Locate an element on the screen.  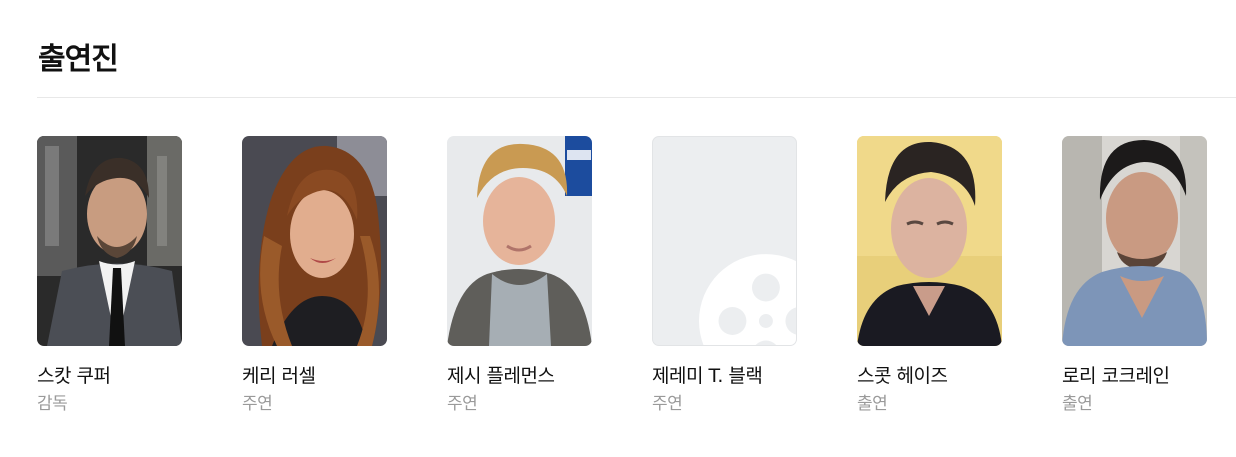
cast-name: 스콧 헤이즈 is located at coordinates (944, 376).